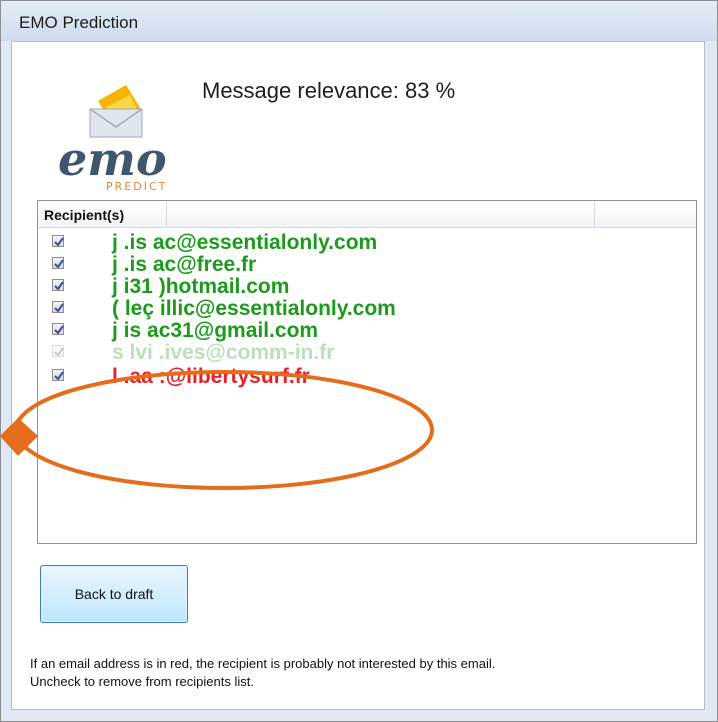 Image resolution: width=718 pixels, height=722 pixels. What do you see at coordinates (79, 22) in the screenshot?
I see `window-title: EMO Prediction` at bounding box center [79, 22].